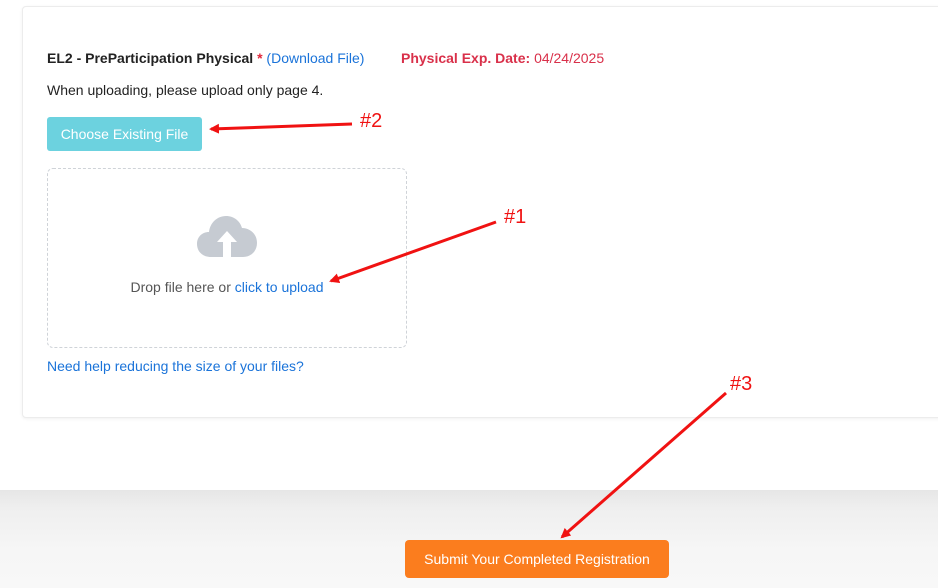 The height and width of the screenshot is (588, 938). Describe the element at coordinates (466, 58) in the screenshot. I see `expiration-label: Physical Exp. Date:` at that location.